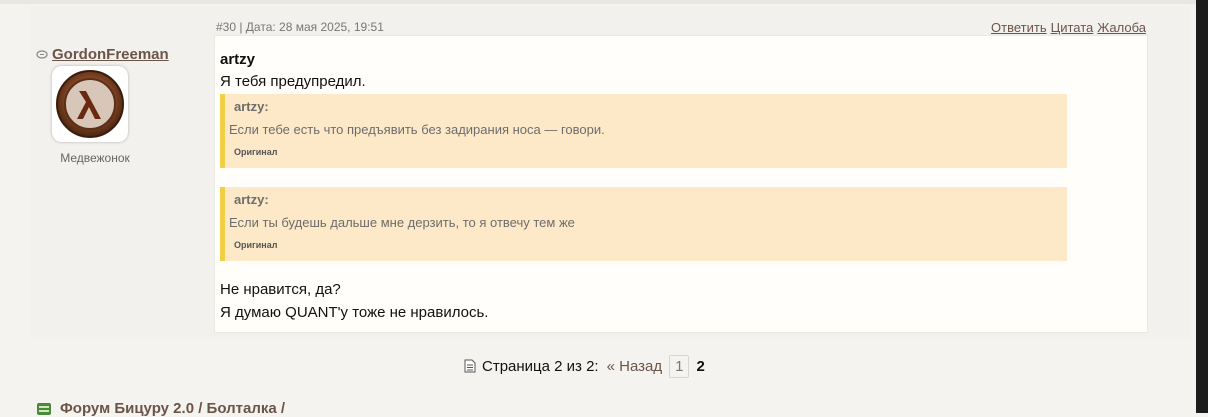  Describe the element at coordinates (110, 54) in the screenshot. I see `username-link: GordonFreeman` at that location.